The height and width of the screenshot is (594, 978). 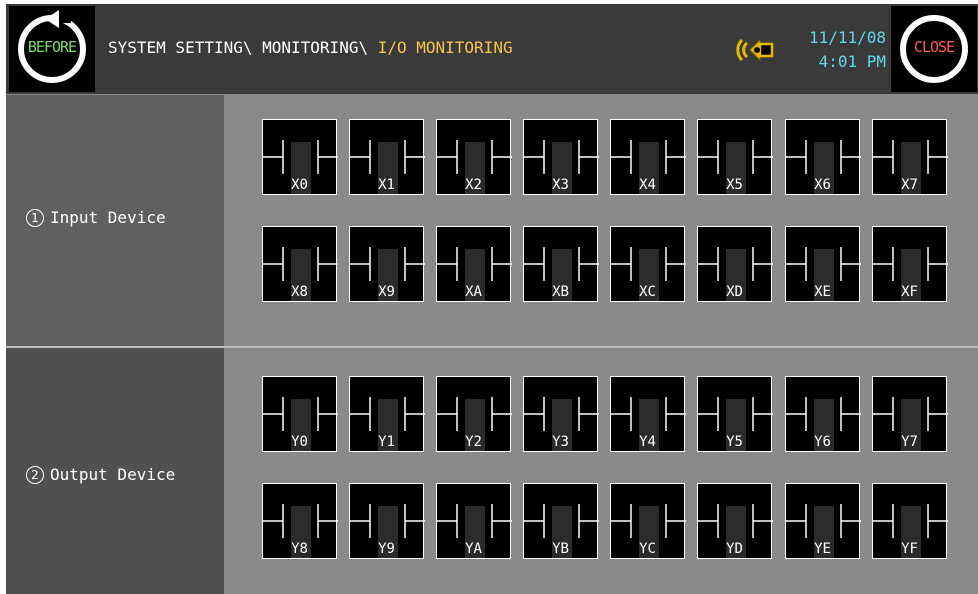 I want to click on device-label: X6, so click(x=822, y=185).